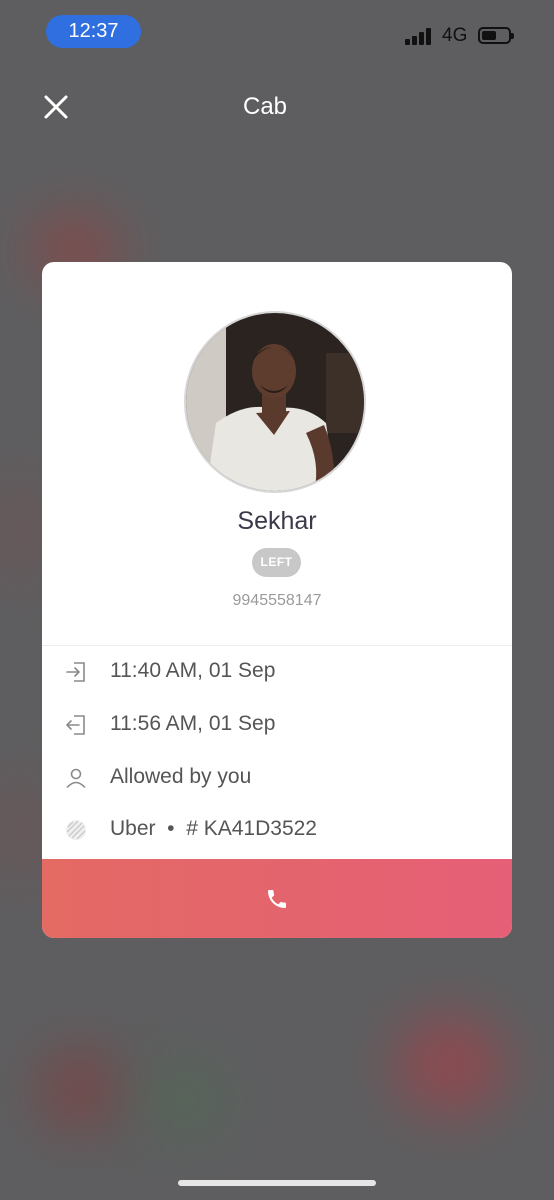  I want to click on entry-time-row: 11:40 AM, 01 Sep, so click(279, 672).